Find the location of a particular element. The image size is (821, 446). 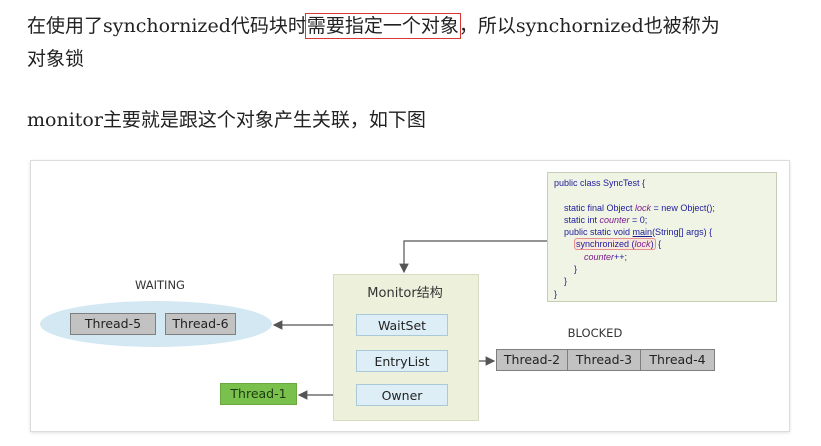

text-after-highlight: ，所以synchornized也被称为 is located at coordinates (589, 26).